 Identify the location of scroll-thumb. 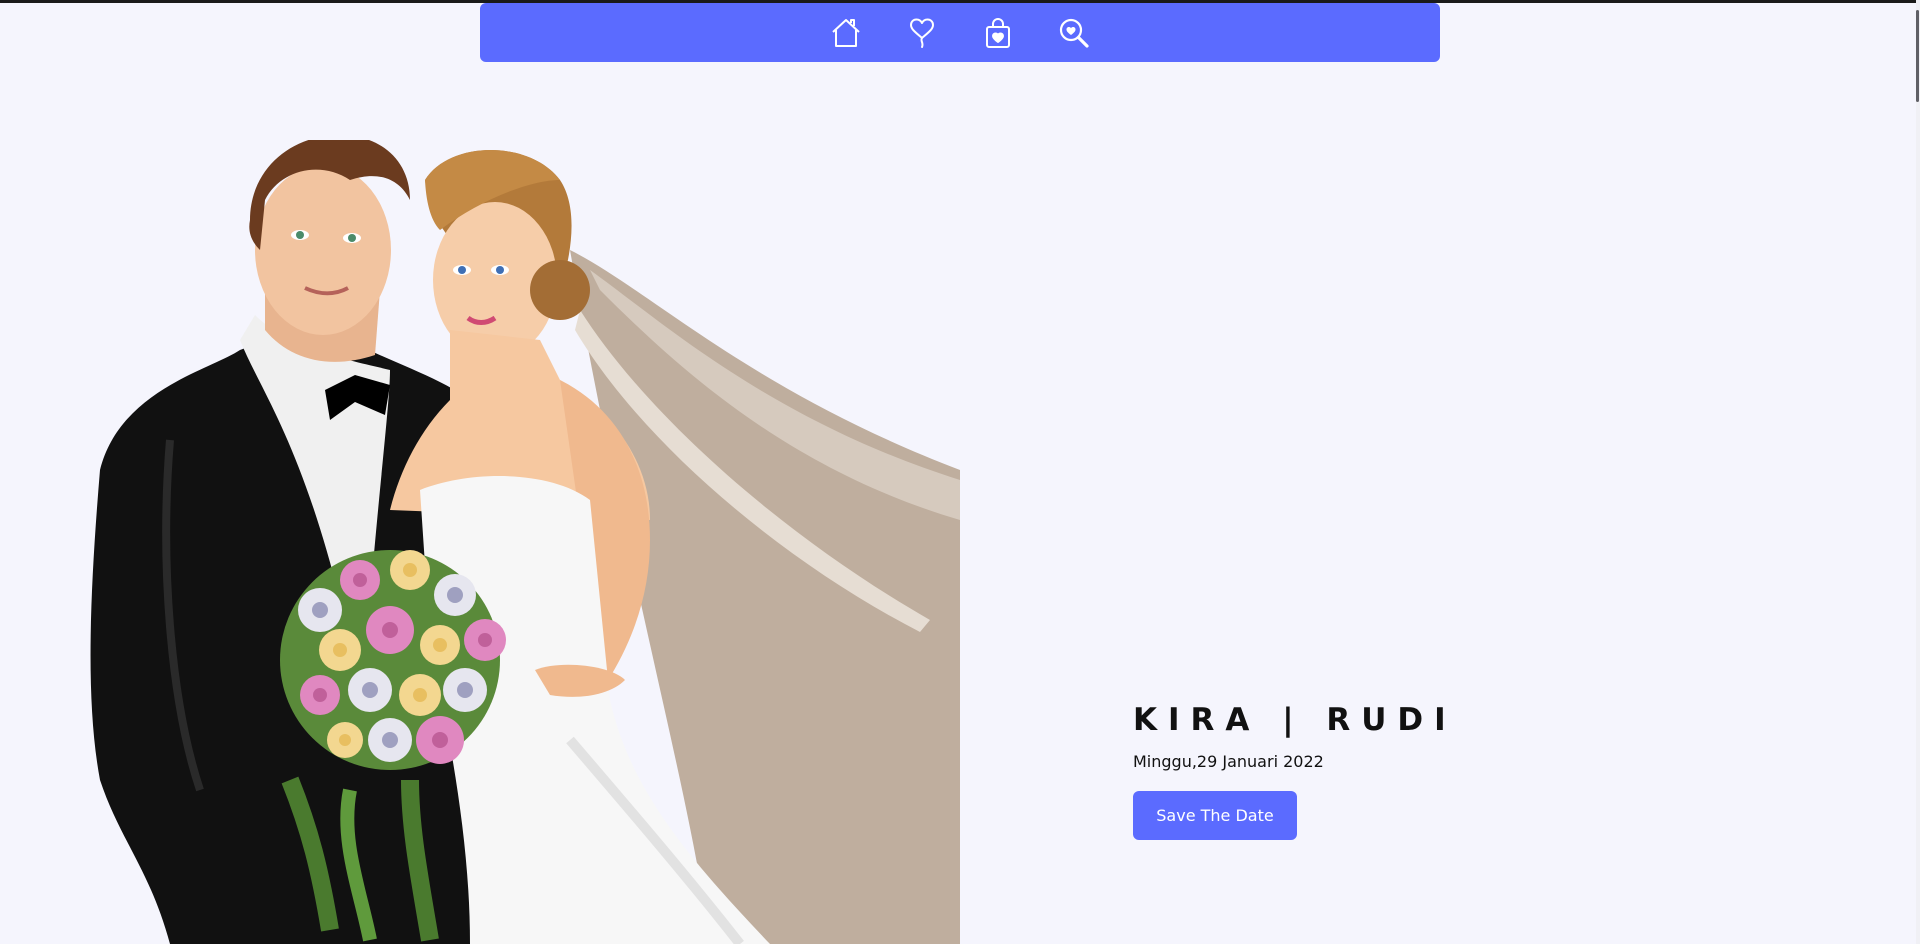
(1917, 56).